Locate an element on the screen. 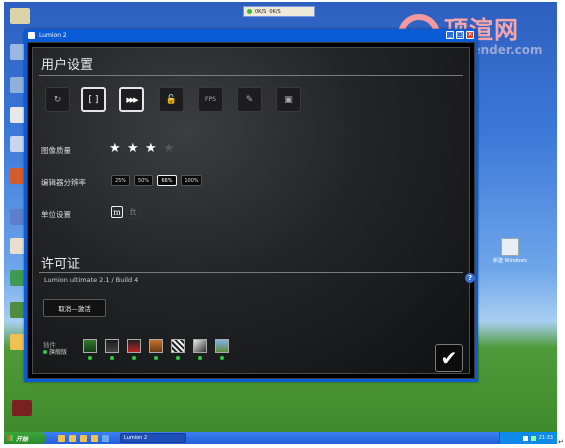 Image resolution: width=565 pixels, height=448 pixels. resolution-66: 66% is located at coordinates (167, 180).